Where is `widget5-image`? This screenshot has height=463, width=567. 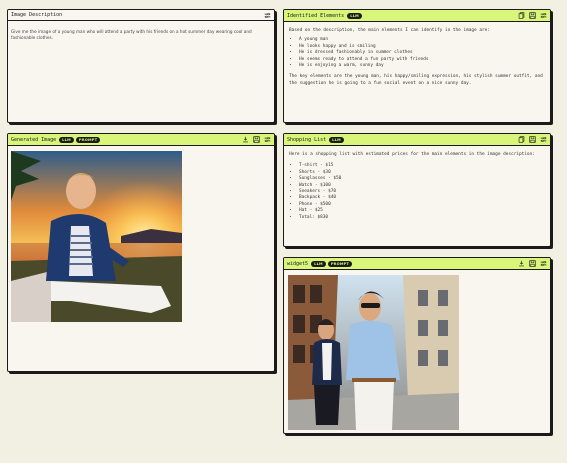 widget5-image is located at coordinates (373, 352).